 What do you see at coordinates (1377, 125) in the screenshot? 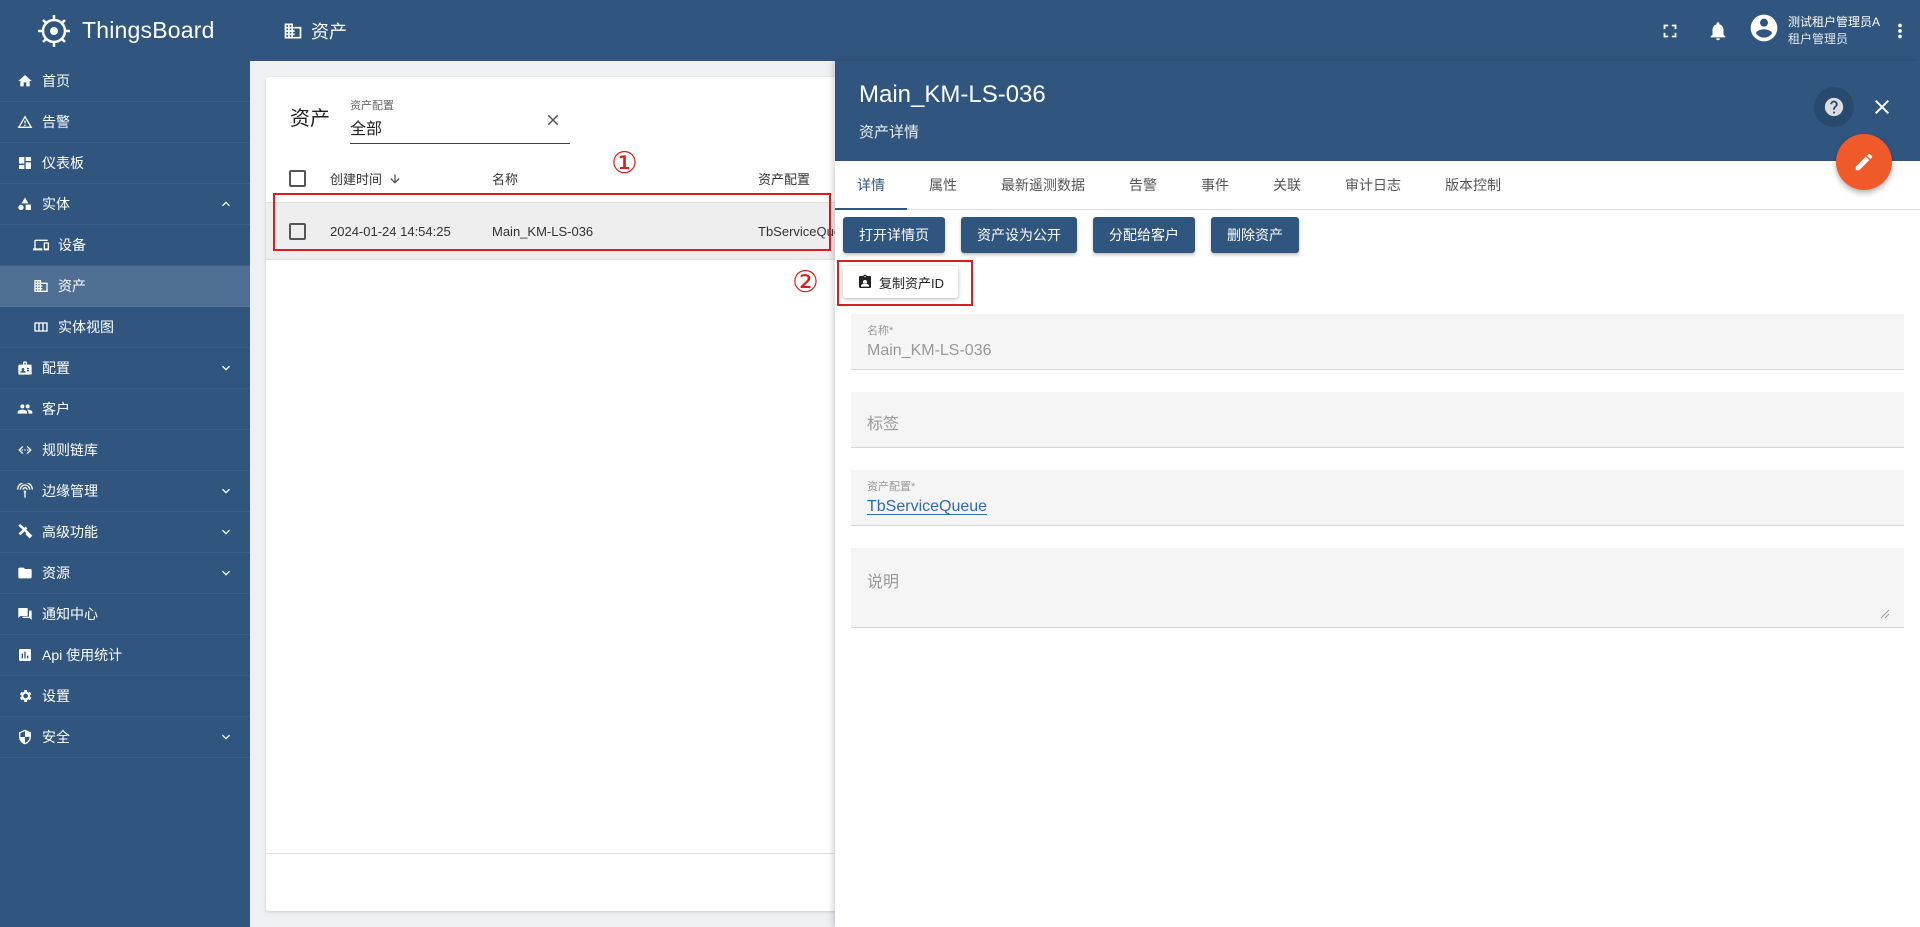
I see `details-header: Main_KM-LS-036 资产详情` at bounding box center [1377, 125].